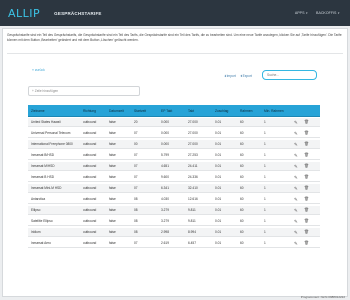 This screenshot has width=350, height=300. I want to click on export-link: ⬆Export, so click(246, 76).